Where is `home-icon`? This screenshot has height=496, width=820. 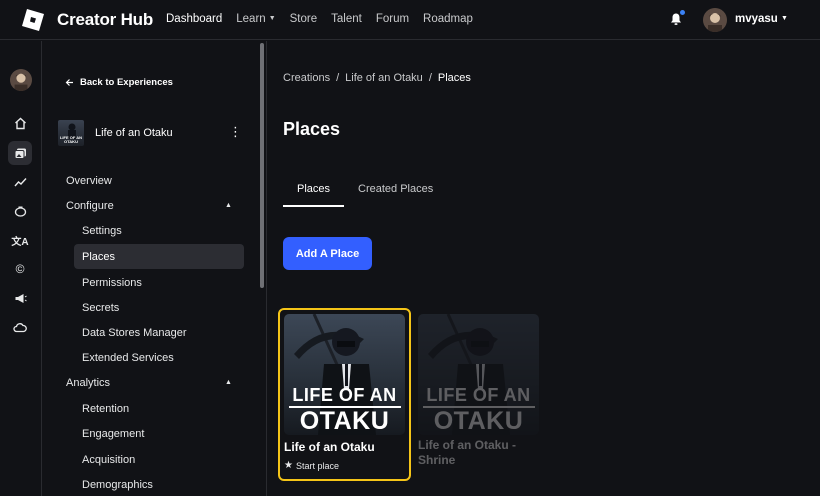
home-icon is located at coordinates (20, 123).